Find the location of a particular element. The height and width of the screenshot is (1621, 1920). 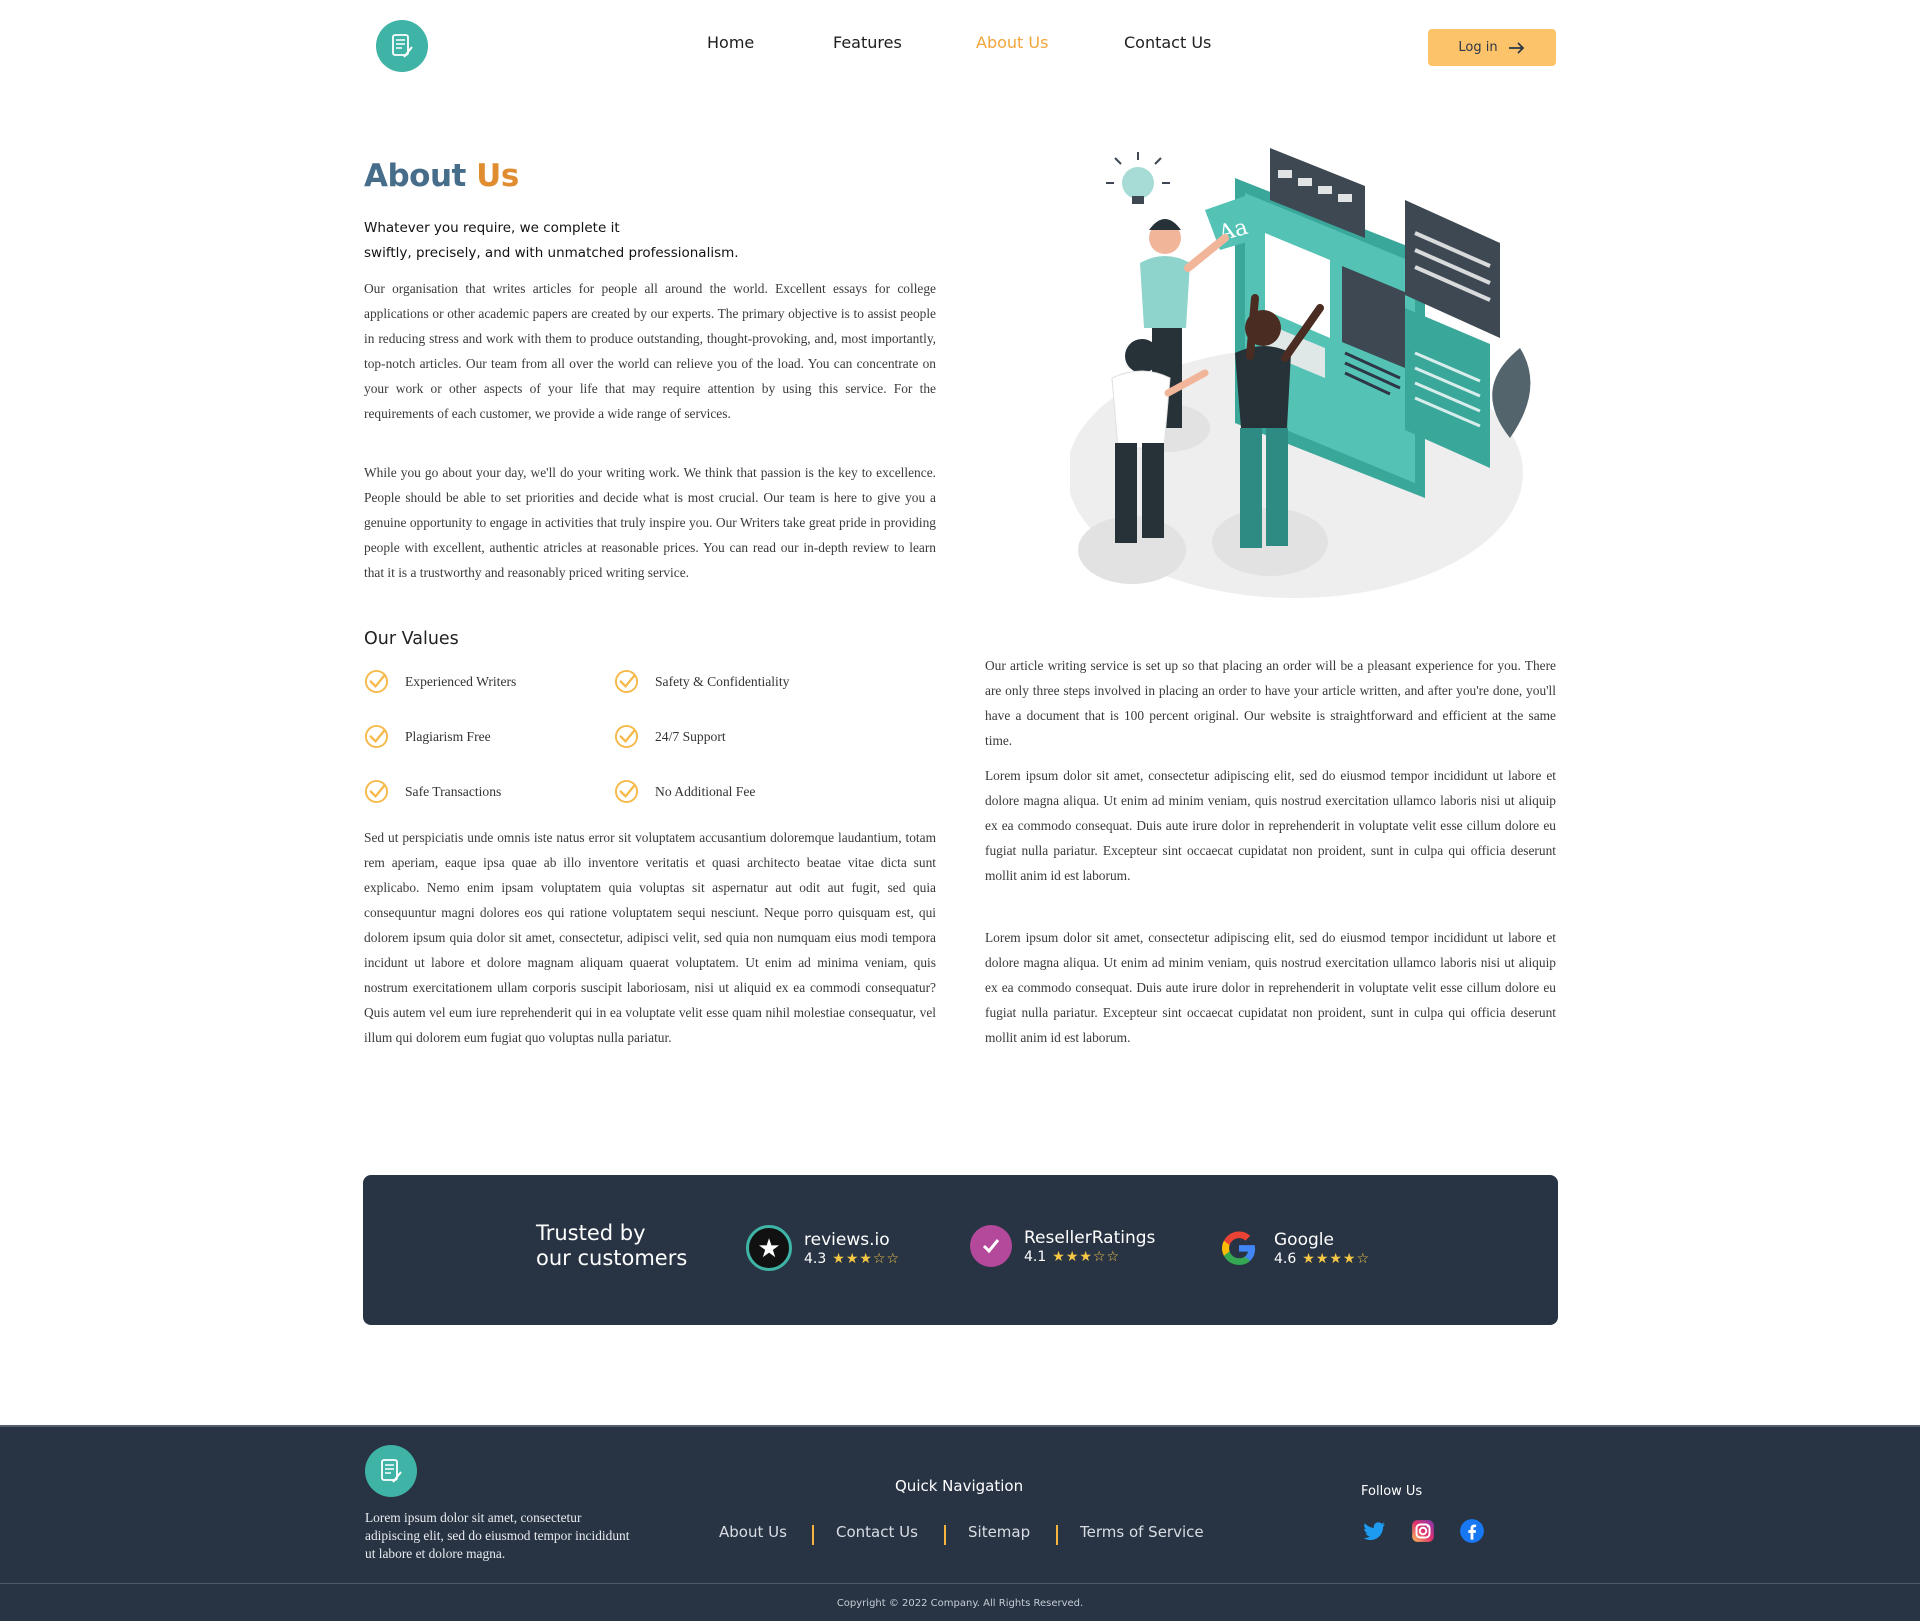

rating-name: ResellerRatings is located at coordinates (1090, 1238).